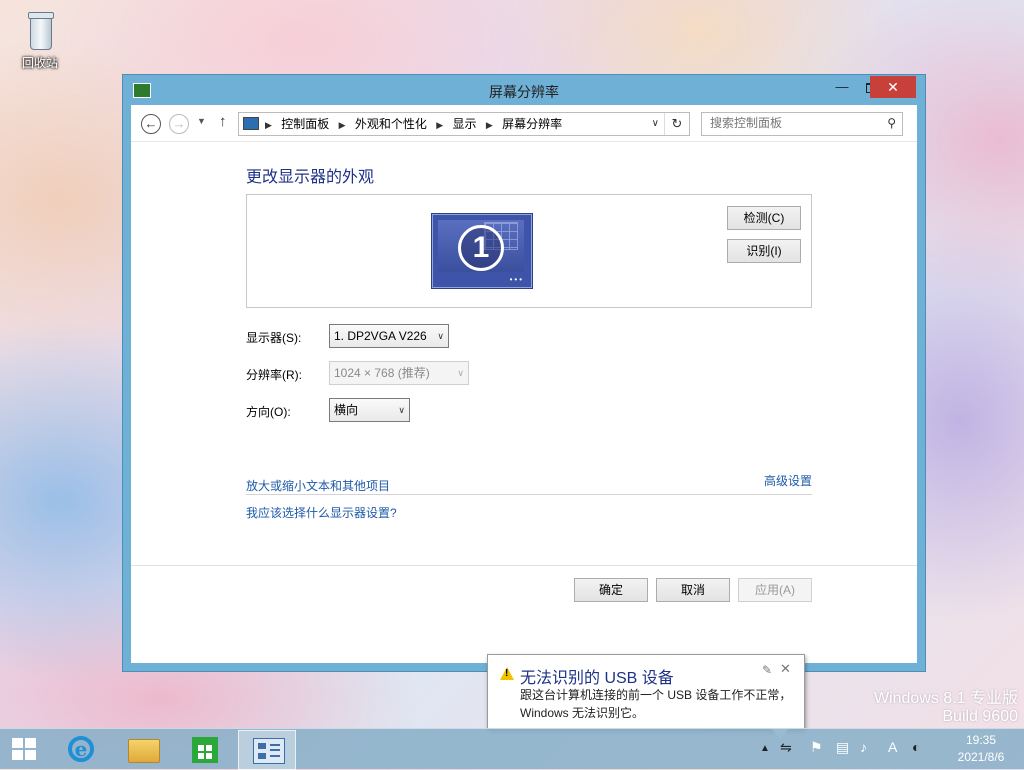 Image resolution: width=1024 pixels, height=770 pixels. What do you see at coordinates (981, 757) in the screenshot?
I see `clock-date: 2021/8/6` at bounding box center [981, 757].